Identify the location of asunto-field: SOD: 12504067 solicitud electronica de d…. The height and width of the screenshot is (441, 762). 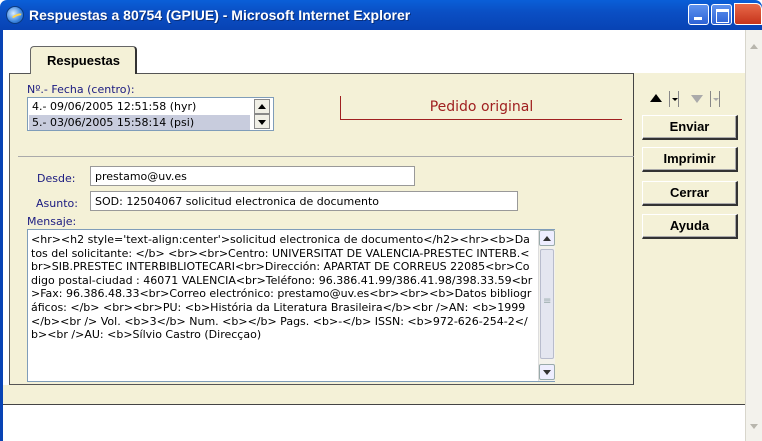
(304, 201).